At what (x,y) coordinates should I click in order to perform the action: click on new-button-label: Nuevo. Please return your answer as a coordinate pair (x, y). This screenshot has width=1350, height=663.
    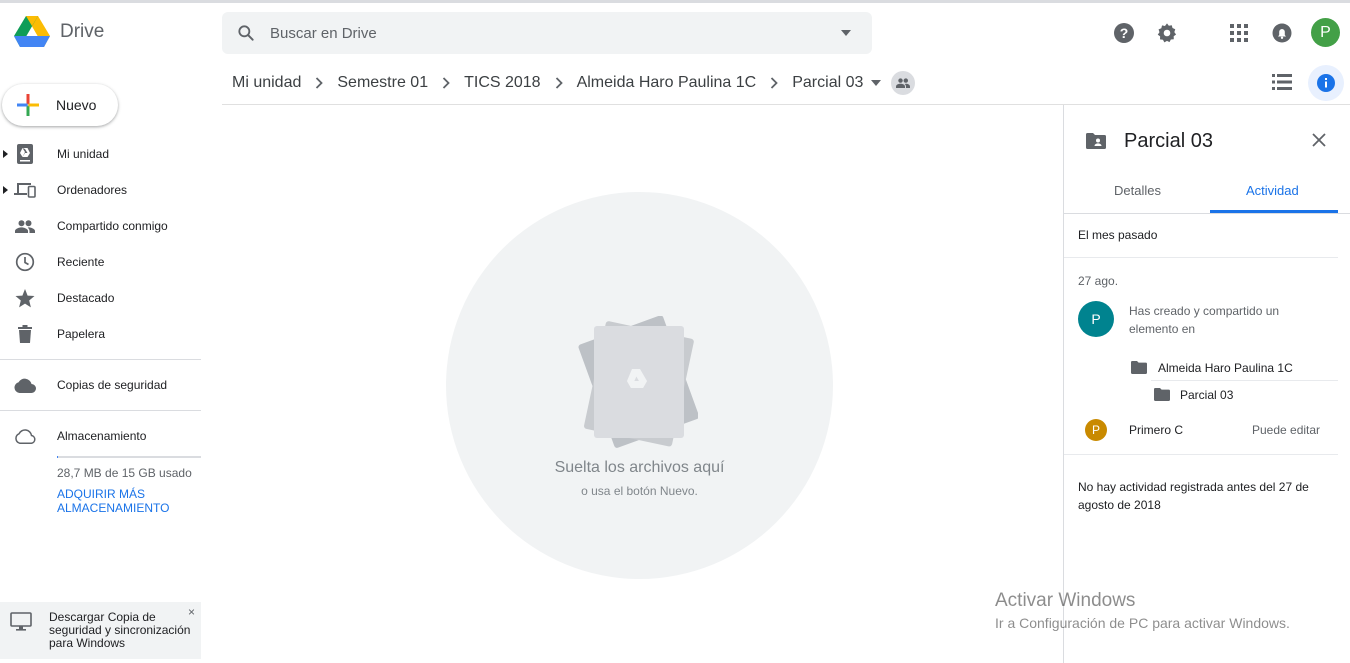
    Looking at the image, I should click on (76, 105).